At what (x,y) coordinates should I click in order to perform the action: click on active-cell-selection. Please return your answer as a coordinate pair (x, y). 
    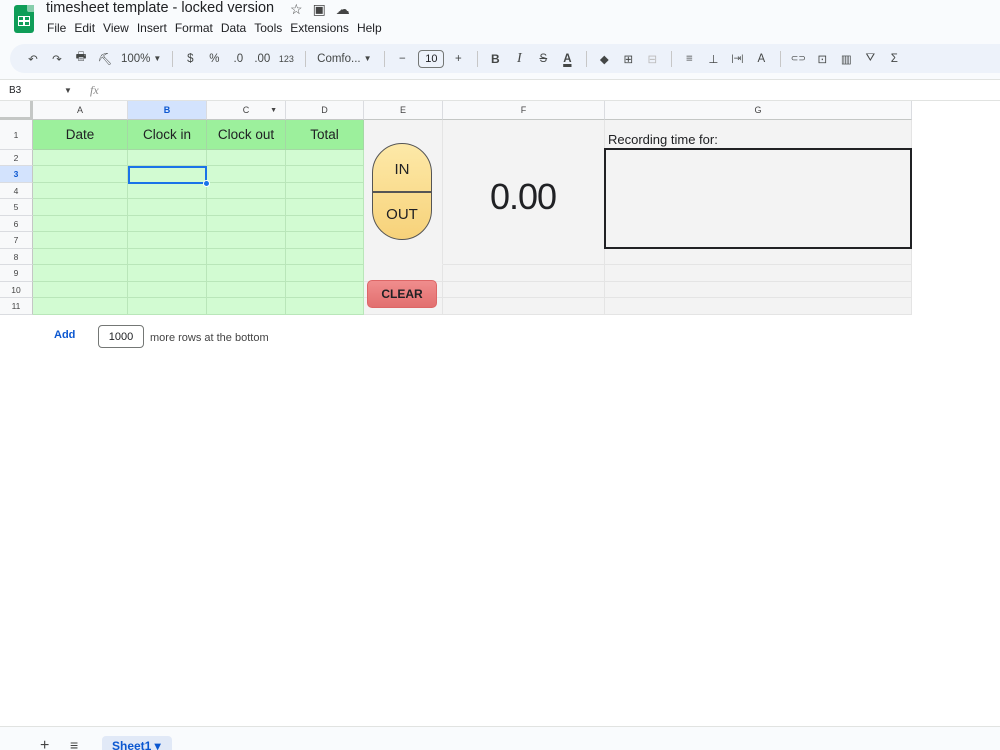
    Looking at the image, I should click on (167, 175).